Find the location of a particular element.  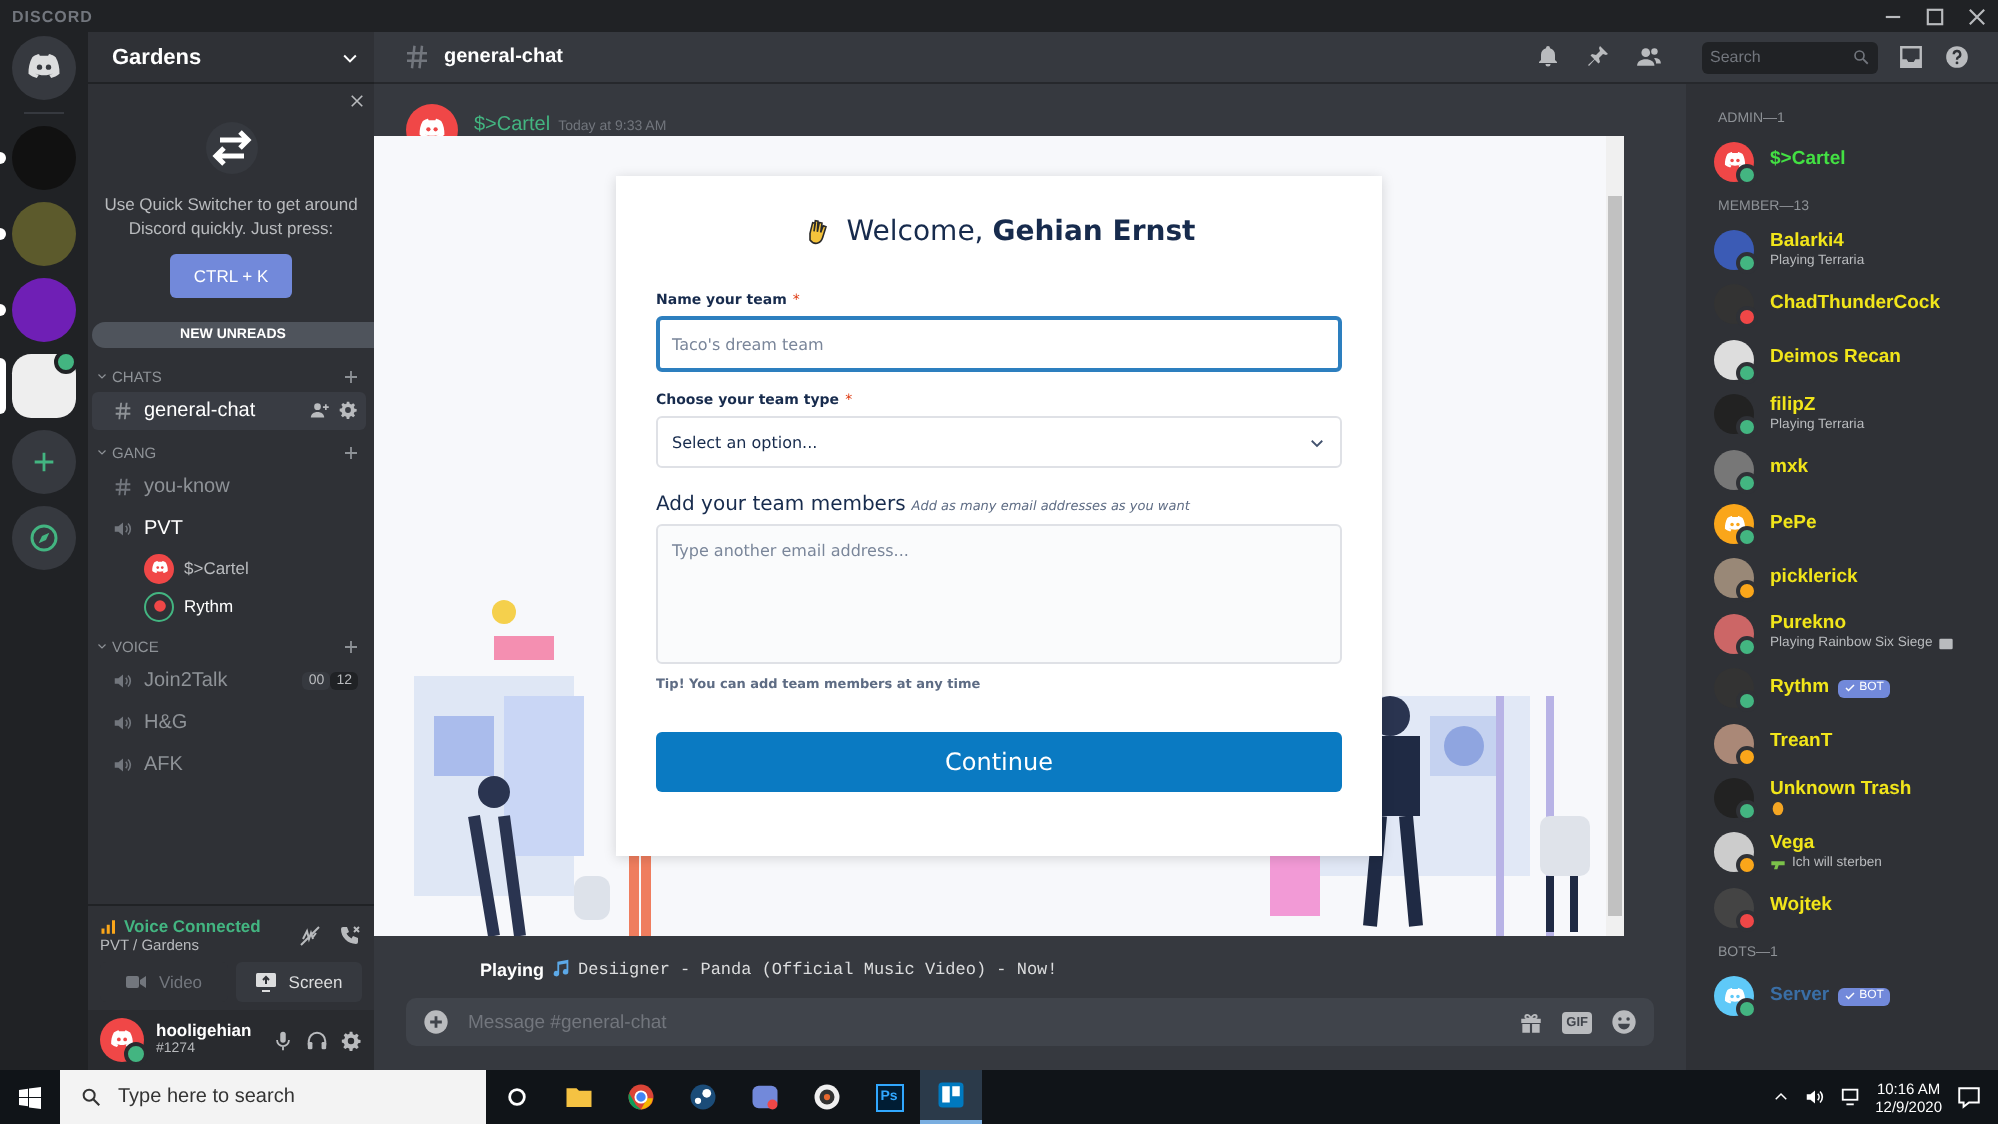

home-button is located at coordinates (44, 68).